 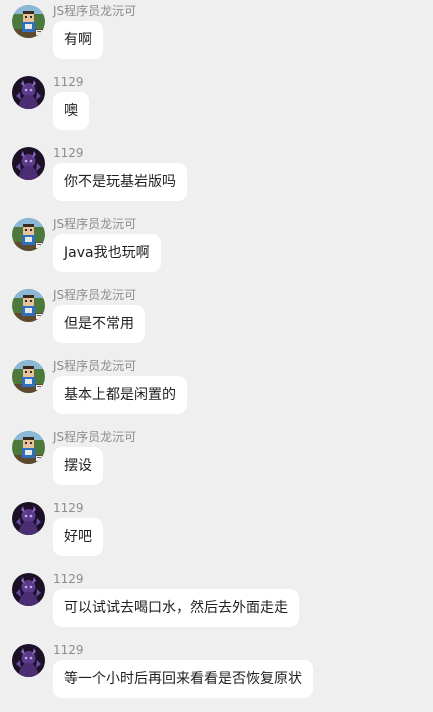 I want to click on message-bubble: 噢, so click(x=71, y=111).